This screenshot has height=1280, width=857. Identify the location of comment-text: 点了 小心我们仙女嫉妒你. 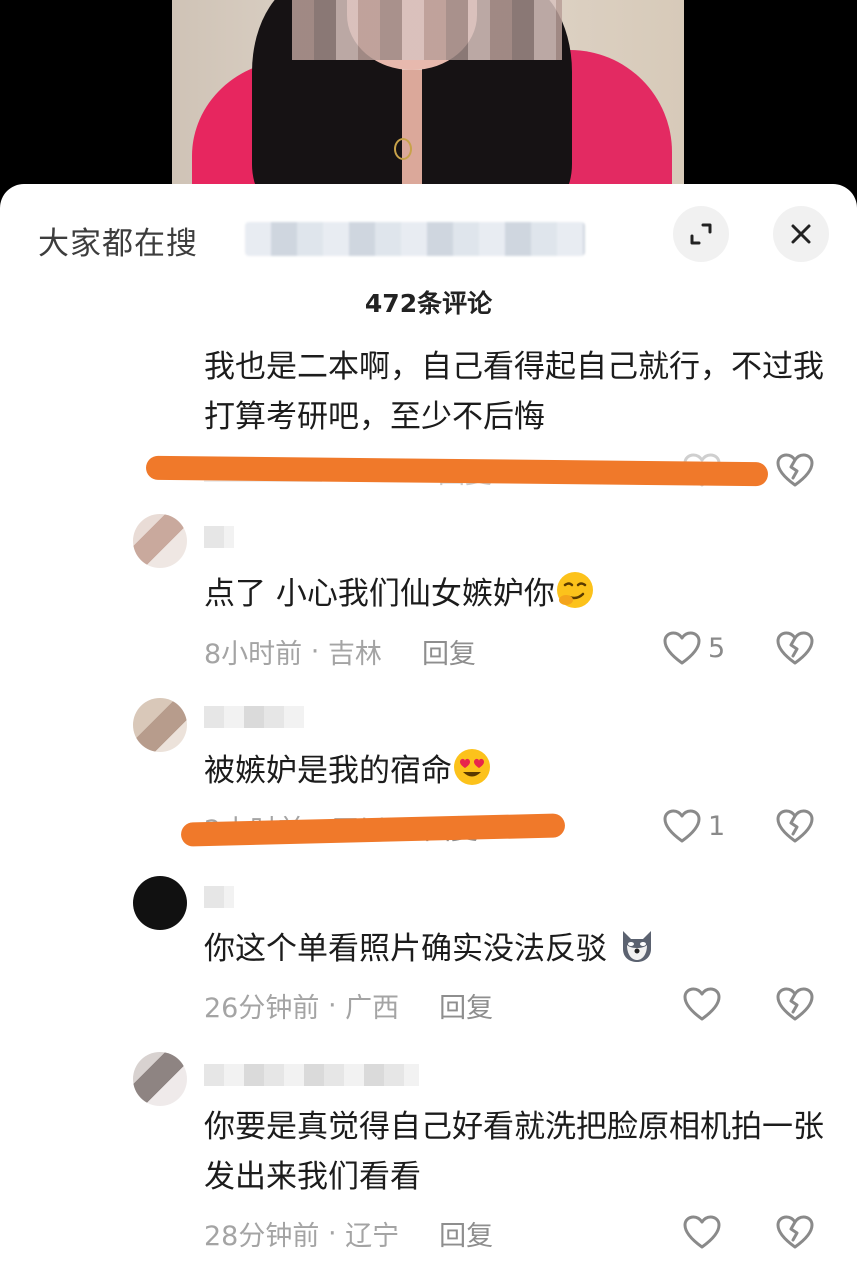
(514, 594).